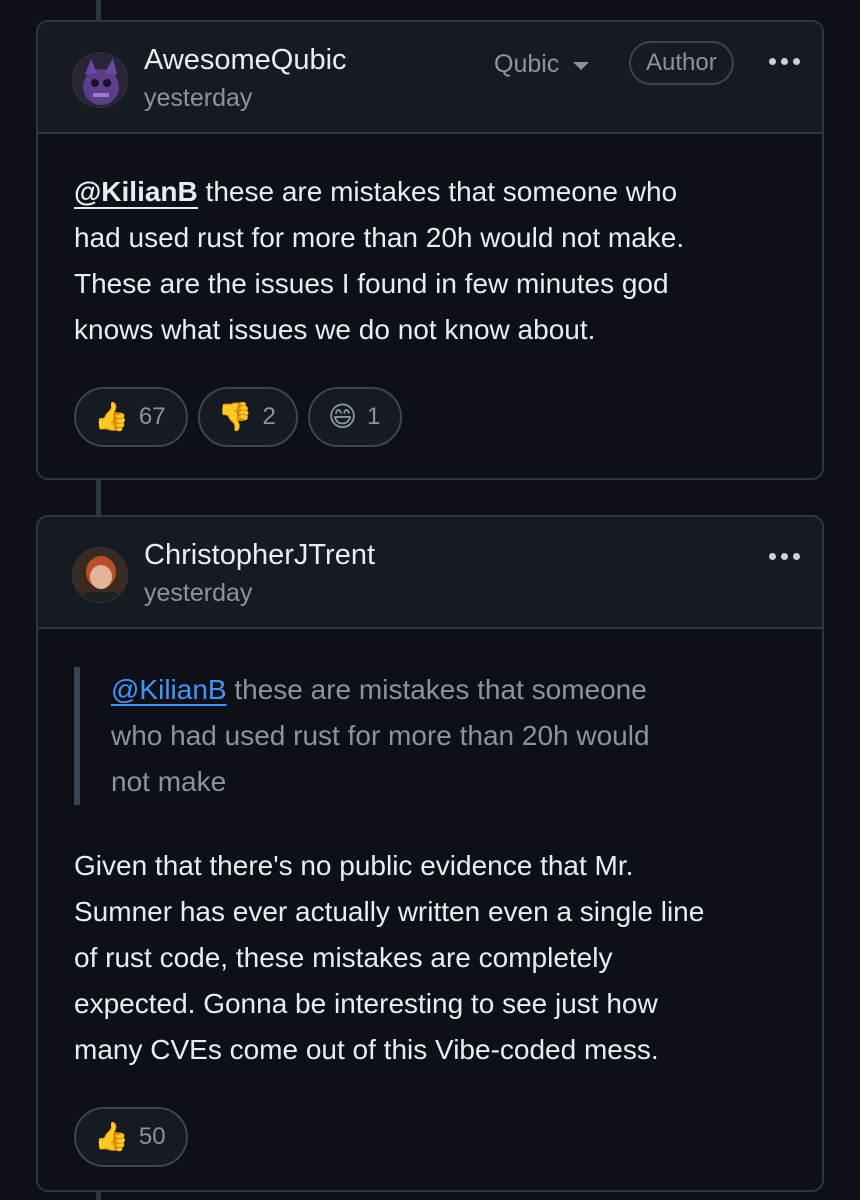 This screenshot has width=860, height=1200. What do you see at coordinates (152, 1136) in the screenshot?
I see `reaction-count: 50` at bounding box center [152, 1136].